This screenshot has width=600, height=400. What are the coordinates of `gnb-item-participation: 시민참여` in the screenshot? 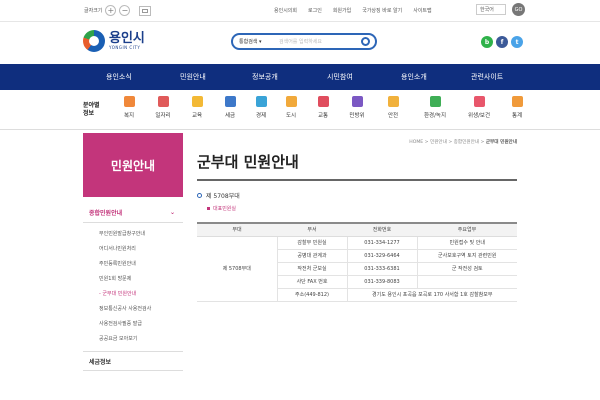 It's located at (340, 77).